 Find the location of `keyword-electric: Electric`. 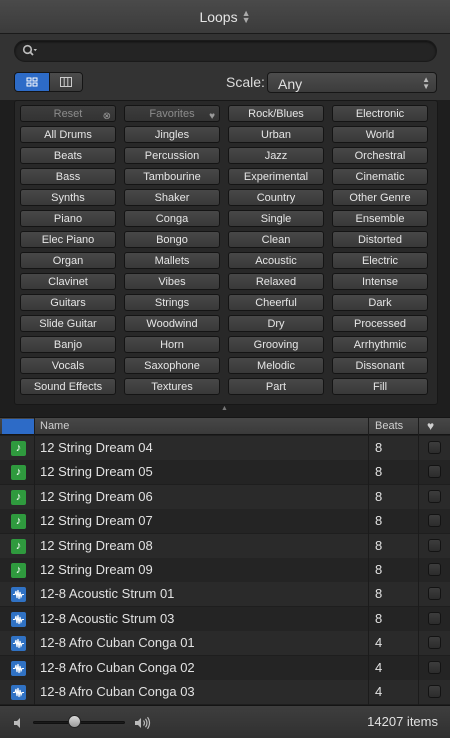

keyword-electric: Electric is located at coordinates (380, 260).